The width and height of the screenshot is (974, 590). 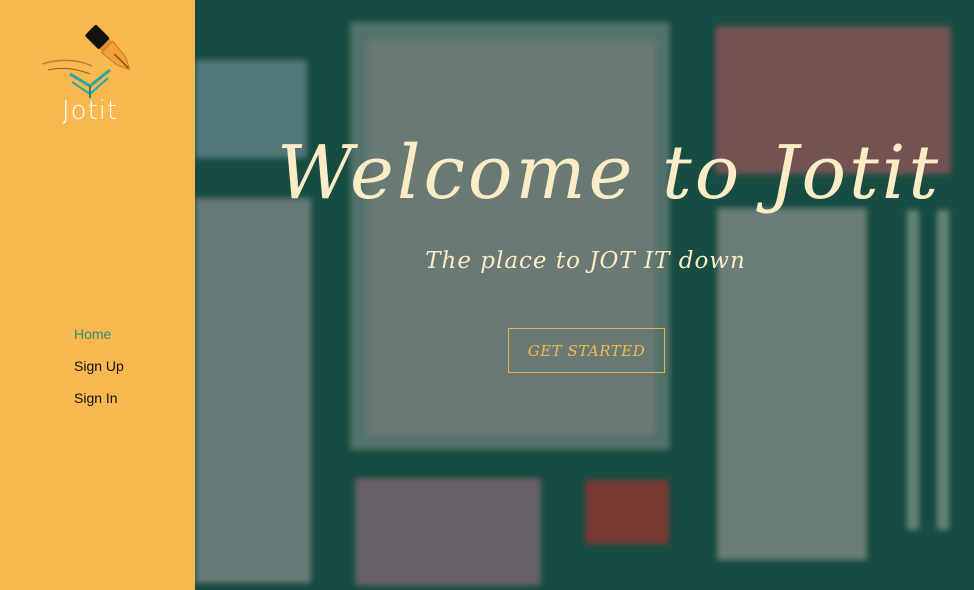 What do you see at coordinates (586, 350) in the screenshot?
I see `get-started-button: GET STARTED` at bounding box center [586, 350].